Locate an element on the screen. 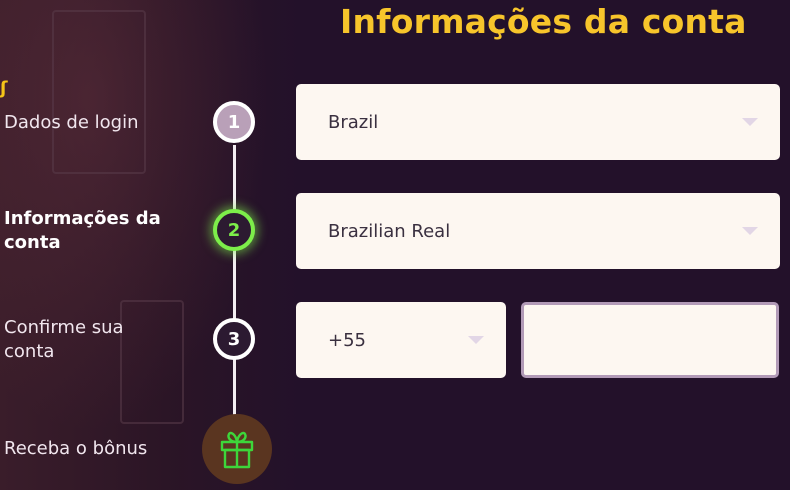 Image resolution: width=790 pixels, height=490 pixels. step-number: 1 is located at coordinates (234, 122).